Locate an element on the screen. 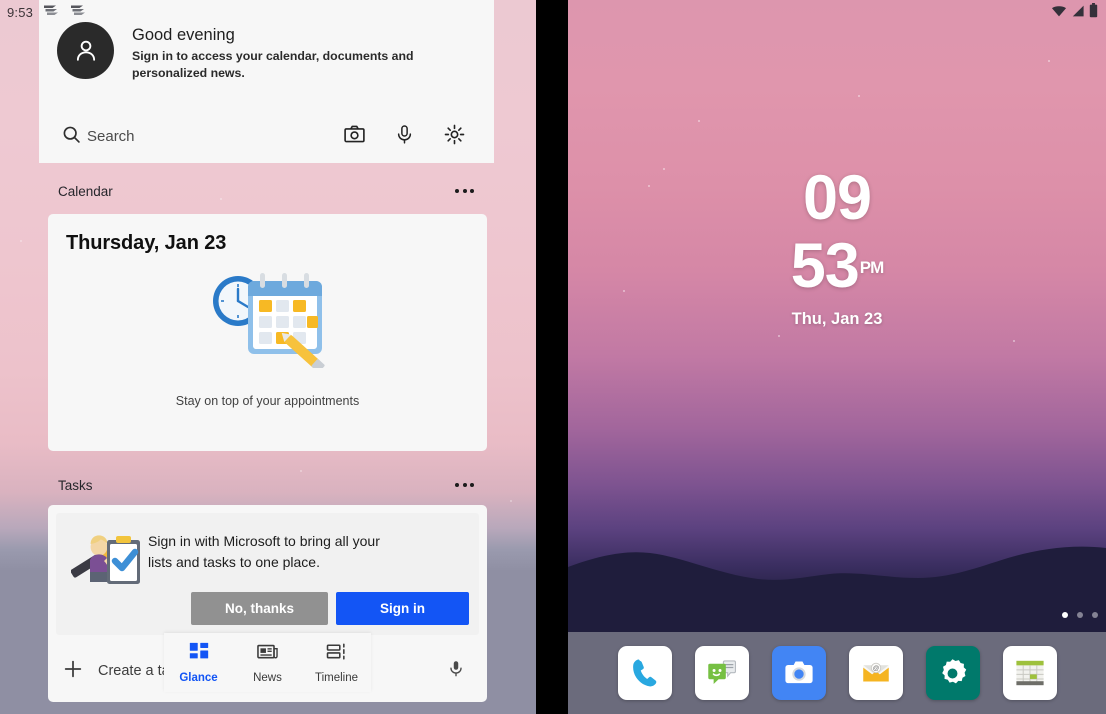 This screenshot has height=714, width=1106. tasks-section-header: Tasks is located at coordinates (267, 485).